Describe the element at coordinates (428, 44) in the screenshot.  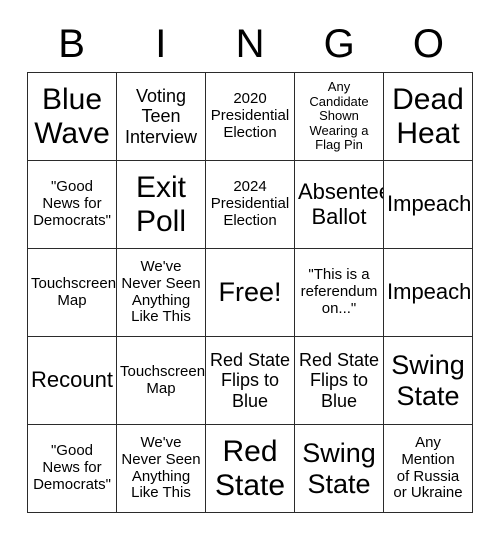
I see `header-letter-o: O` at that location.